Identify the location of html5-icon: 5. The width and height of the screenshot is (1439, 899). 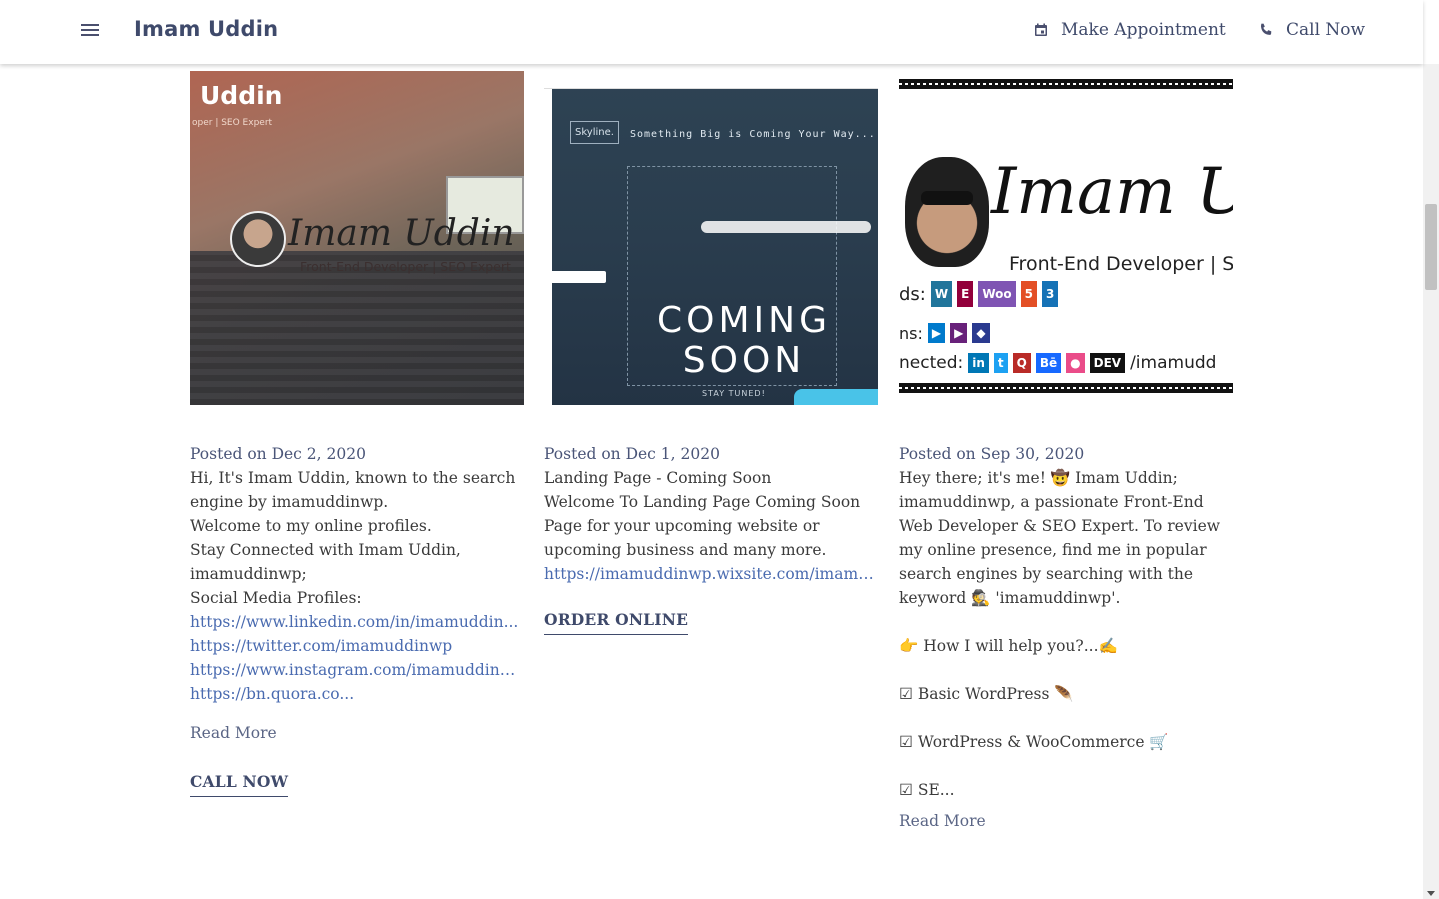
(1028, 294).